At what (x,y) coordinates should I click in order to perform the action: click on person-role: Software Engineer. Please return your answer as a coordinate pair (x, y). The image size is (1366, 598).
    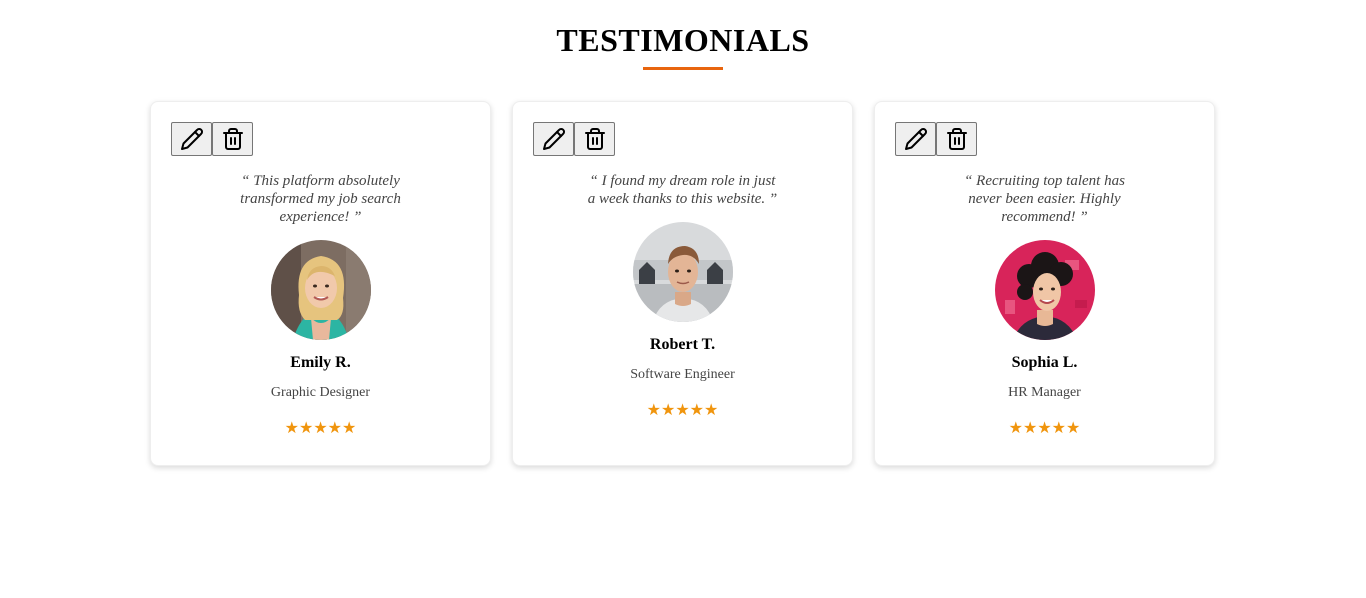
    Looking at the image, I should click on (682, 374).